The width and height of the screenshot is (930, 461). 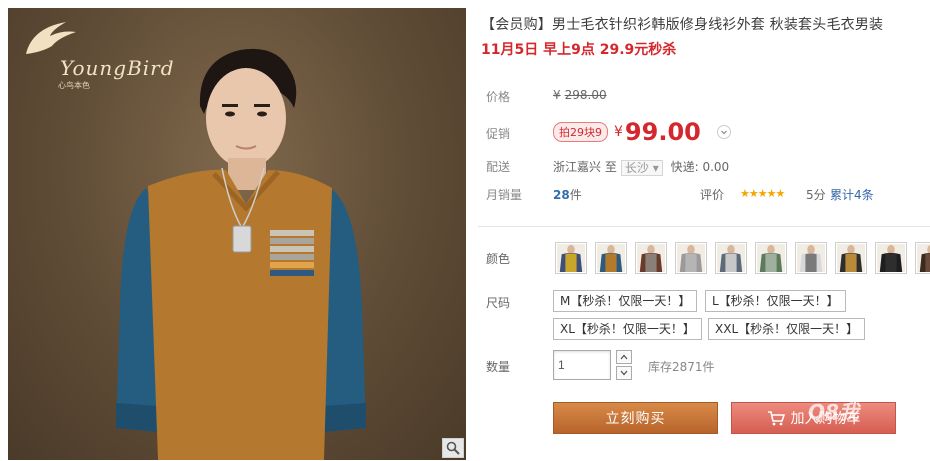 What do you see at coordinates (498, 303) in the screenshot?
I see `size-label: 尺码` at bounding box center [498, 303].